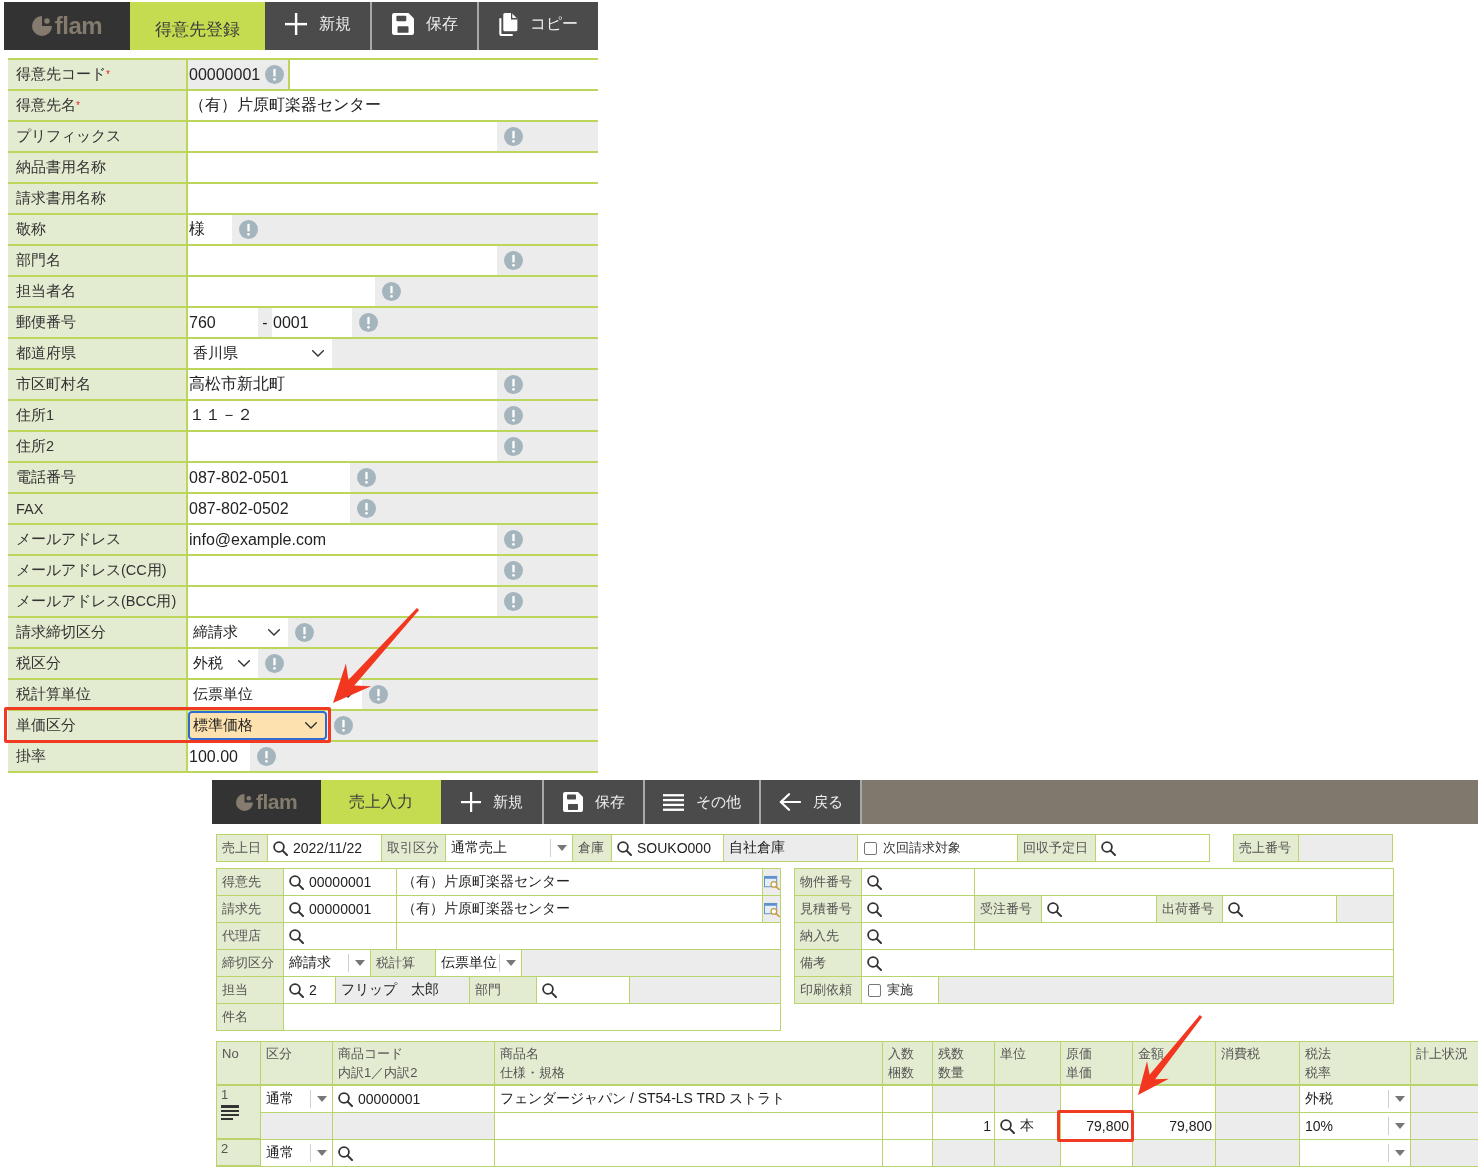 Image resolution: width=1484 pixels, height=1170 pixels. What do you see at coordinates (327, 963) in the screenshot?
I see `select-field: 締請求` at bounding box center [327, 963].